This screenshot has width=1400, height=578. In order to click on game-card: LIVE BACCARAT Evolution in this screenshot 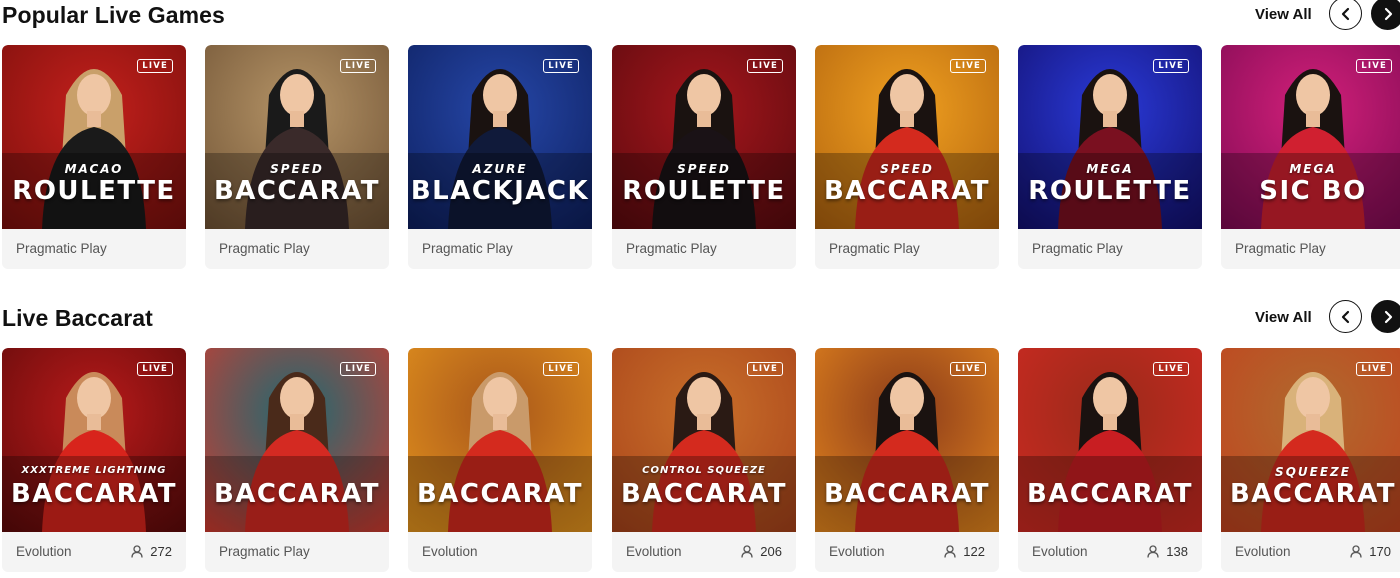, I will do `click(500, 460)`.